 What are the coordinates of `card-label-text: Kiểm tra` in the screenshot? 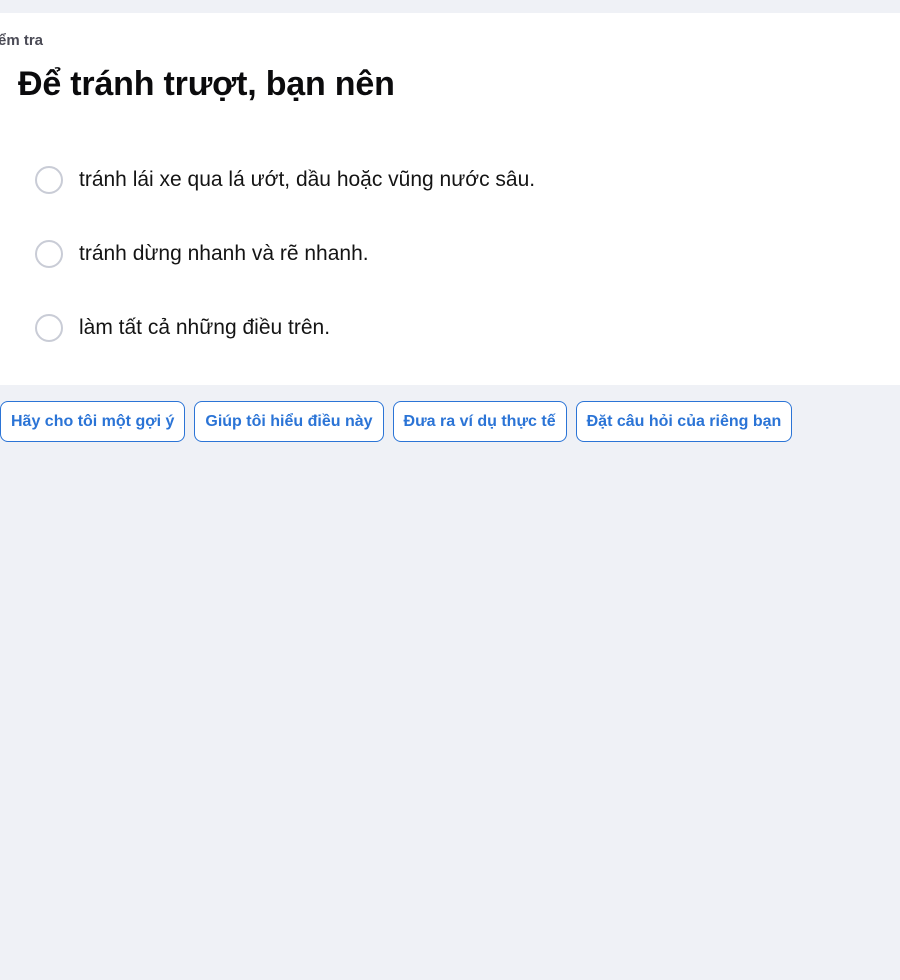 It's located at (22, 40).